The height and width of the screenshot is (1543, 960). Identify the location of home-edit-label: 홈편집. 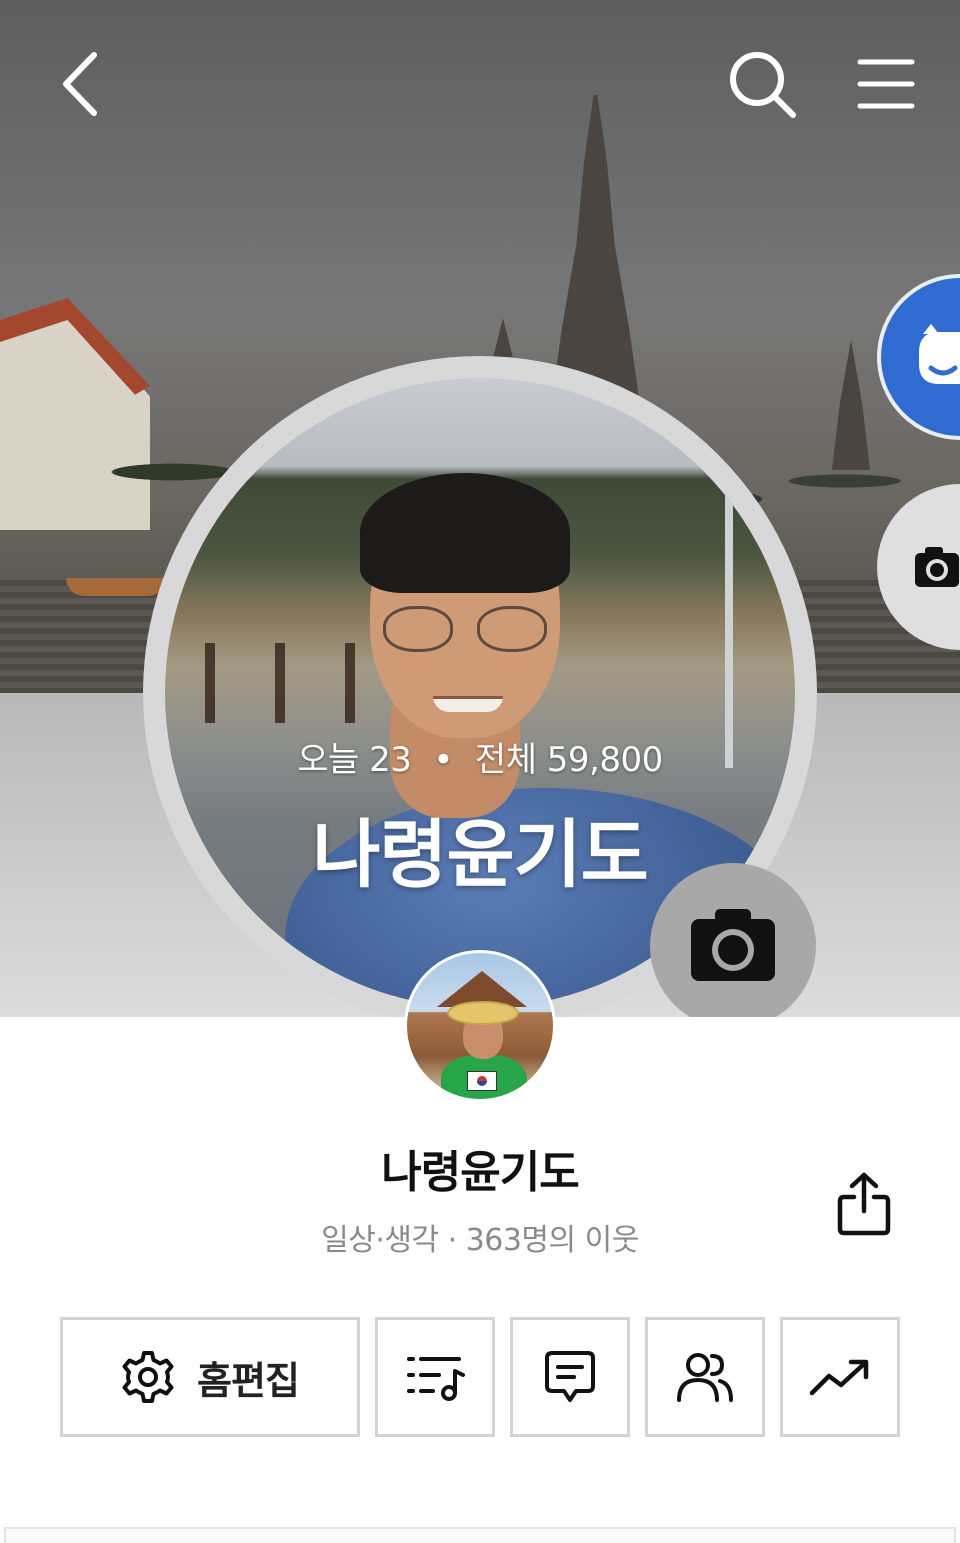
(248, 1380).